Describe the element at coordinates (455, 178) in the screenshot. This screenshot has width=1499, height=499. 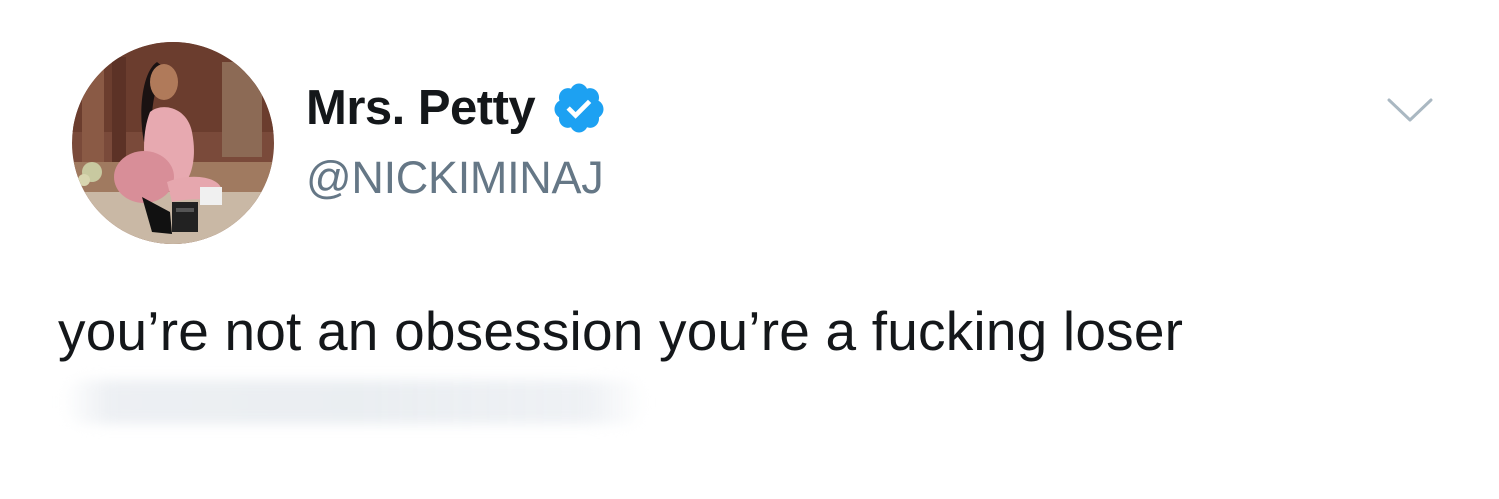
I see `user-handle: @NICKIMINAJ` at that location.